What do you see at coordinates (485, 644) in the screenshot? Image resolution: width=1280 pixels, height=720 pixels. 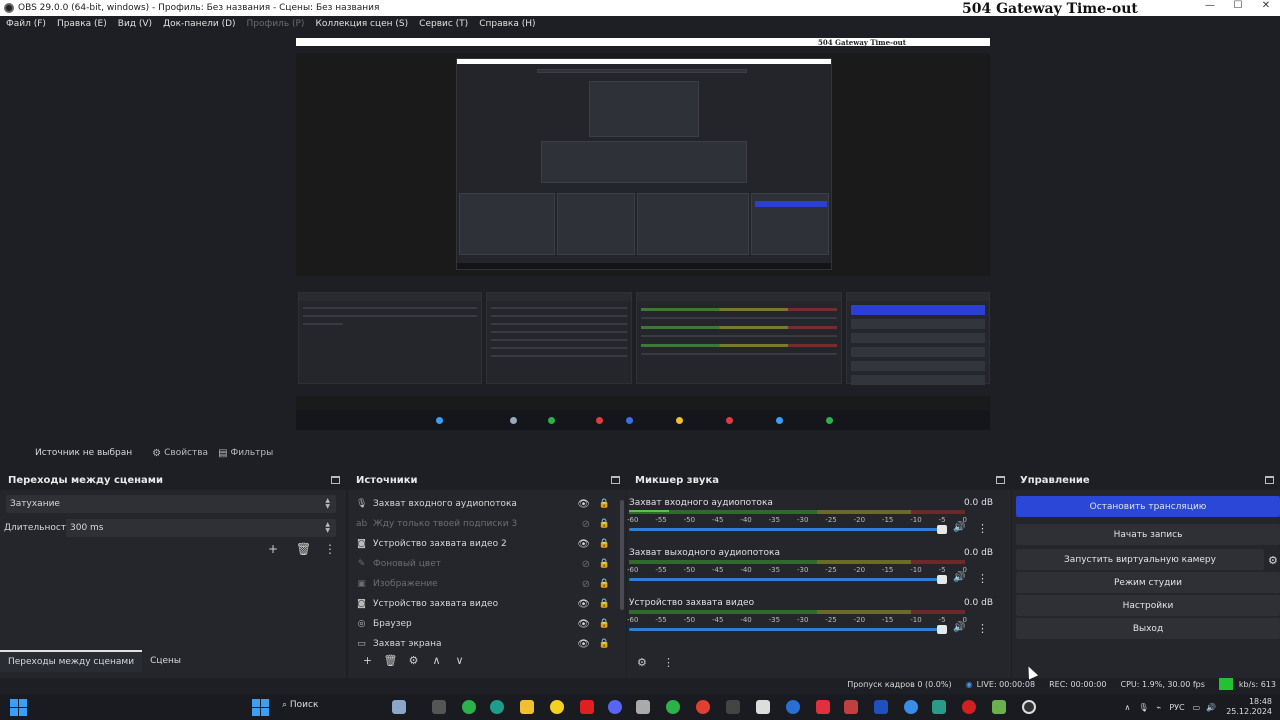 I see `source-item: ▭ Захват экрана 👁 🔒` at bounding box center [485, 644].